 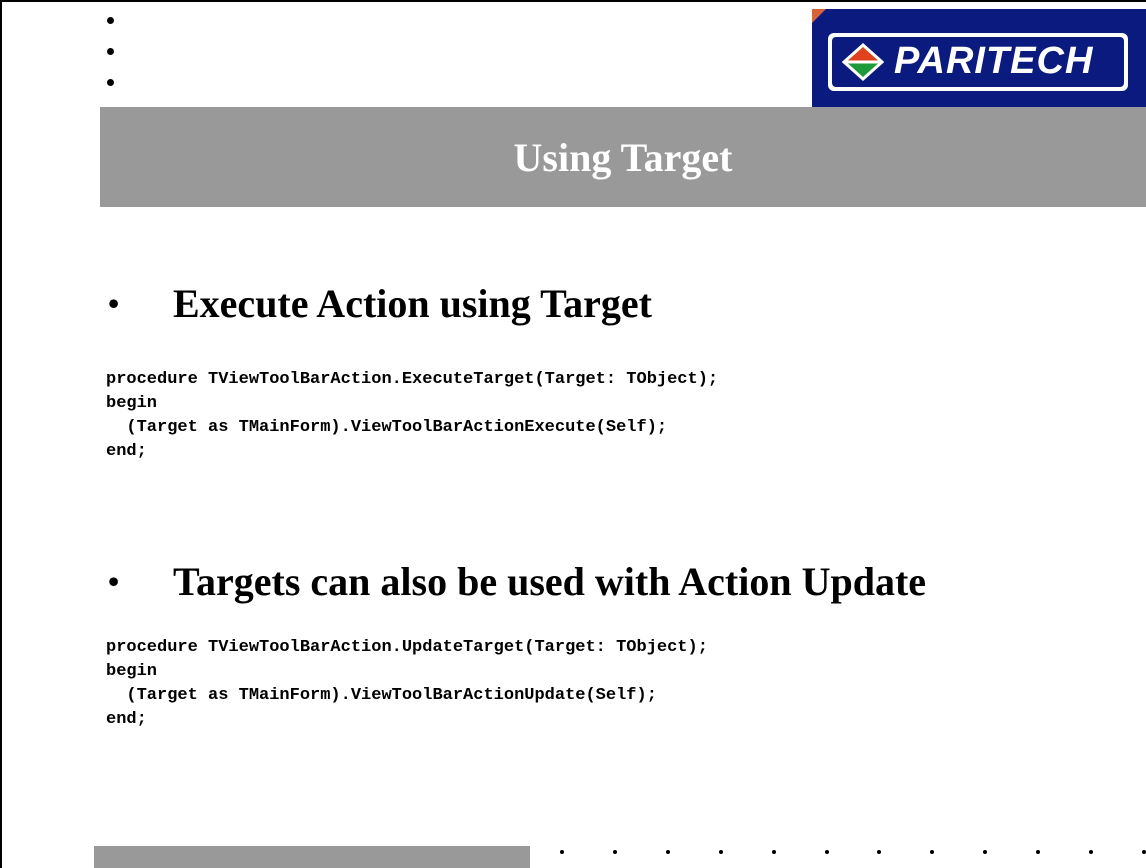 I want to click on bullet-heading-execute: • Execute Action using Target, so click(x=380, y=303).